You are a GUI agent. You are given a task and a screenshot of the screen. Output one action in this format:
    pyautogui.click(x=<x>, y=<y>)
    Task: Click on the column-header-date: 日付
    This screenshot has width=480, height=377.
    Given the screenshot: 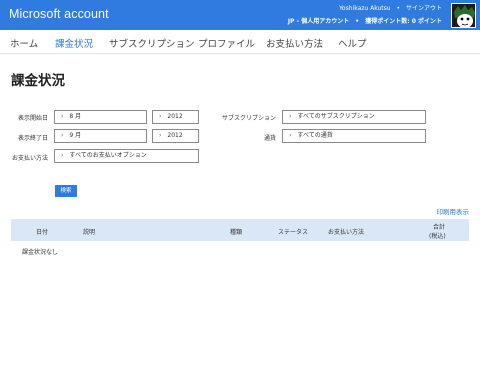 What is the action you would take?
    pyautogui.click(x=42, y=232)
    